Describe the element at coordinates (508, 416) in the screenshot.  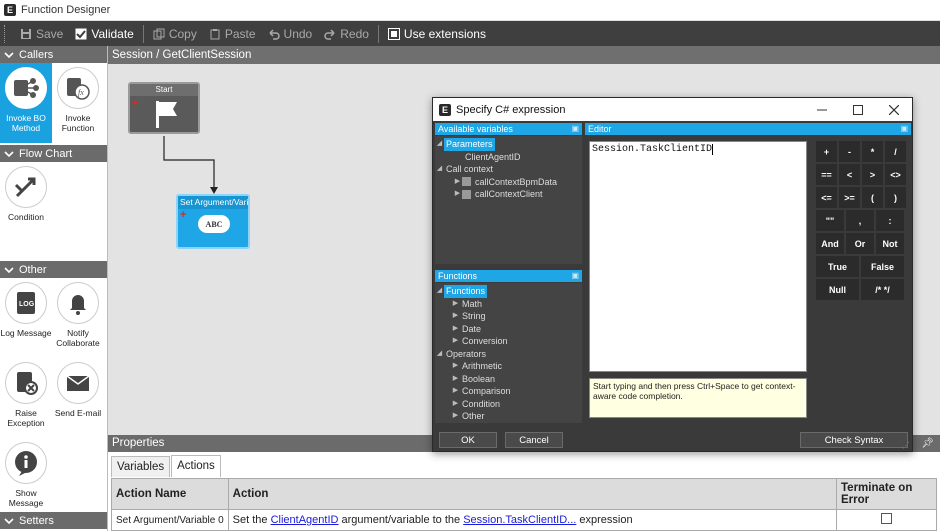
I see `tree-node-other: ▶ Other` at that location.